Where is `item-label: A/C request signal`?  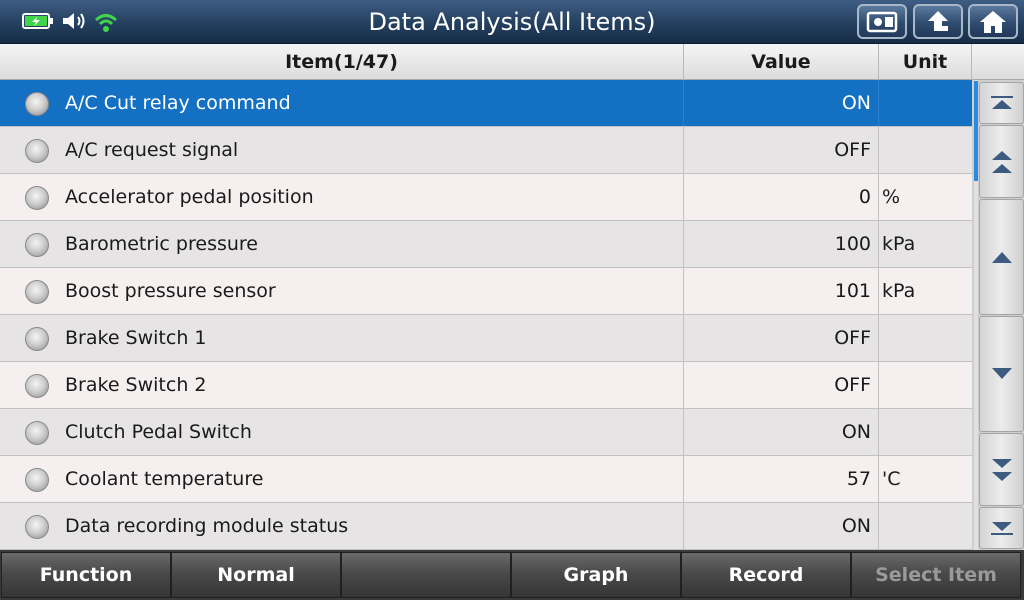 item-label: A/C request signal is located at coordinates (152, 150).